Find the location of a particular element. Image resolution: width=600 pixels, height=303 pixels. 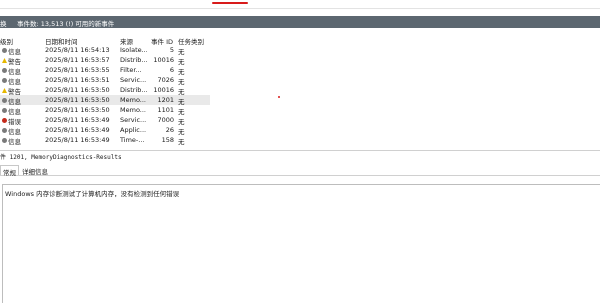

top-toolbar is located at coordinates (300, 4).